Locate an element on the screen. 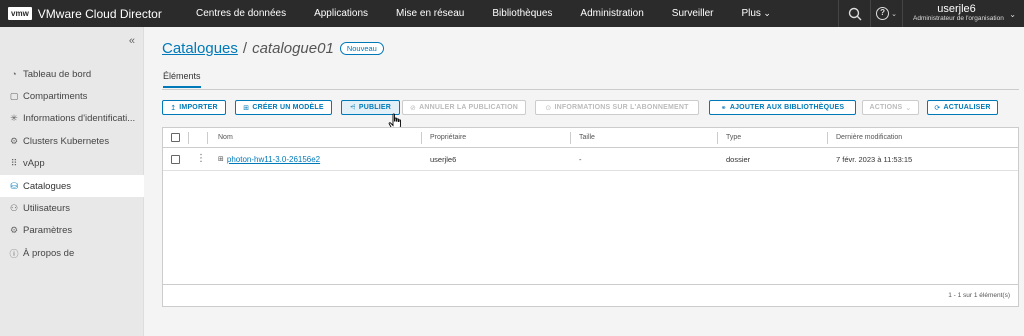  item-name-cell: ⊞ photon-hw11-3.0-26156e2 is located at coordinates (269, 159).